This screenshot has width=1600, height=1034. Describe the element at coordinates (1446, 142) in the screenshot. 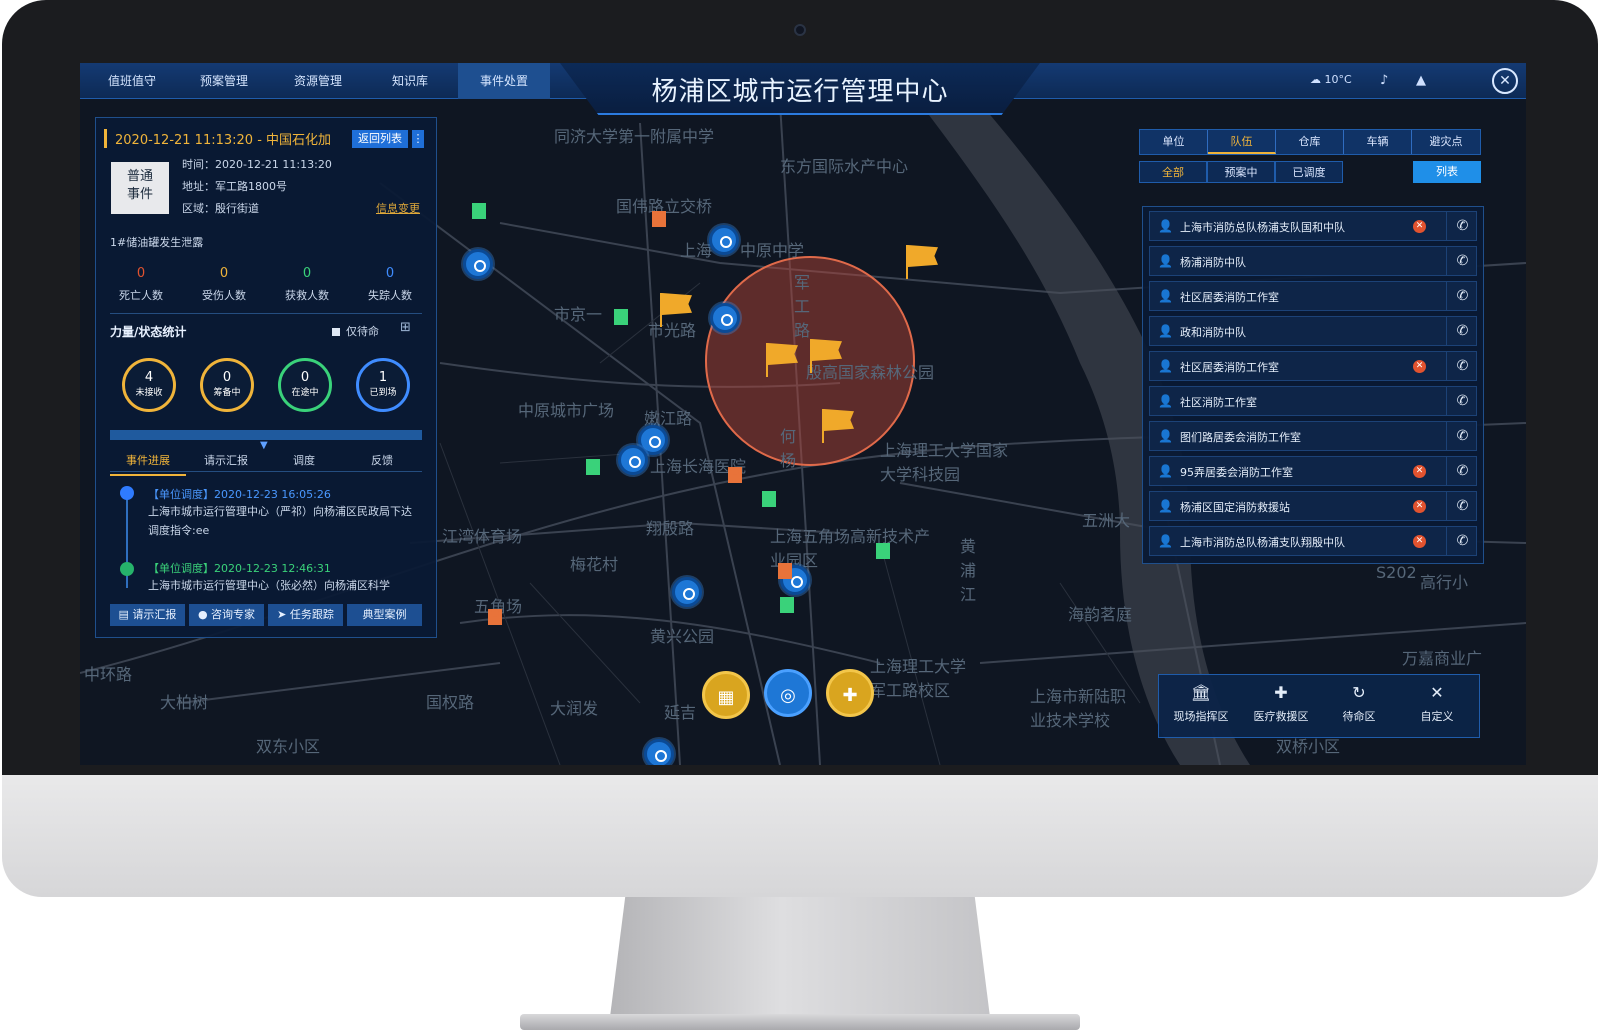

I see `tab-shelter: 避灾点` at that location.